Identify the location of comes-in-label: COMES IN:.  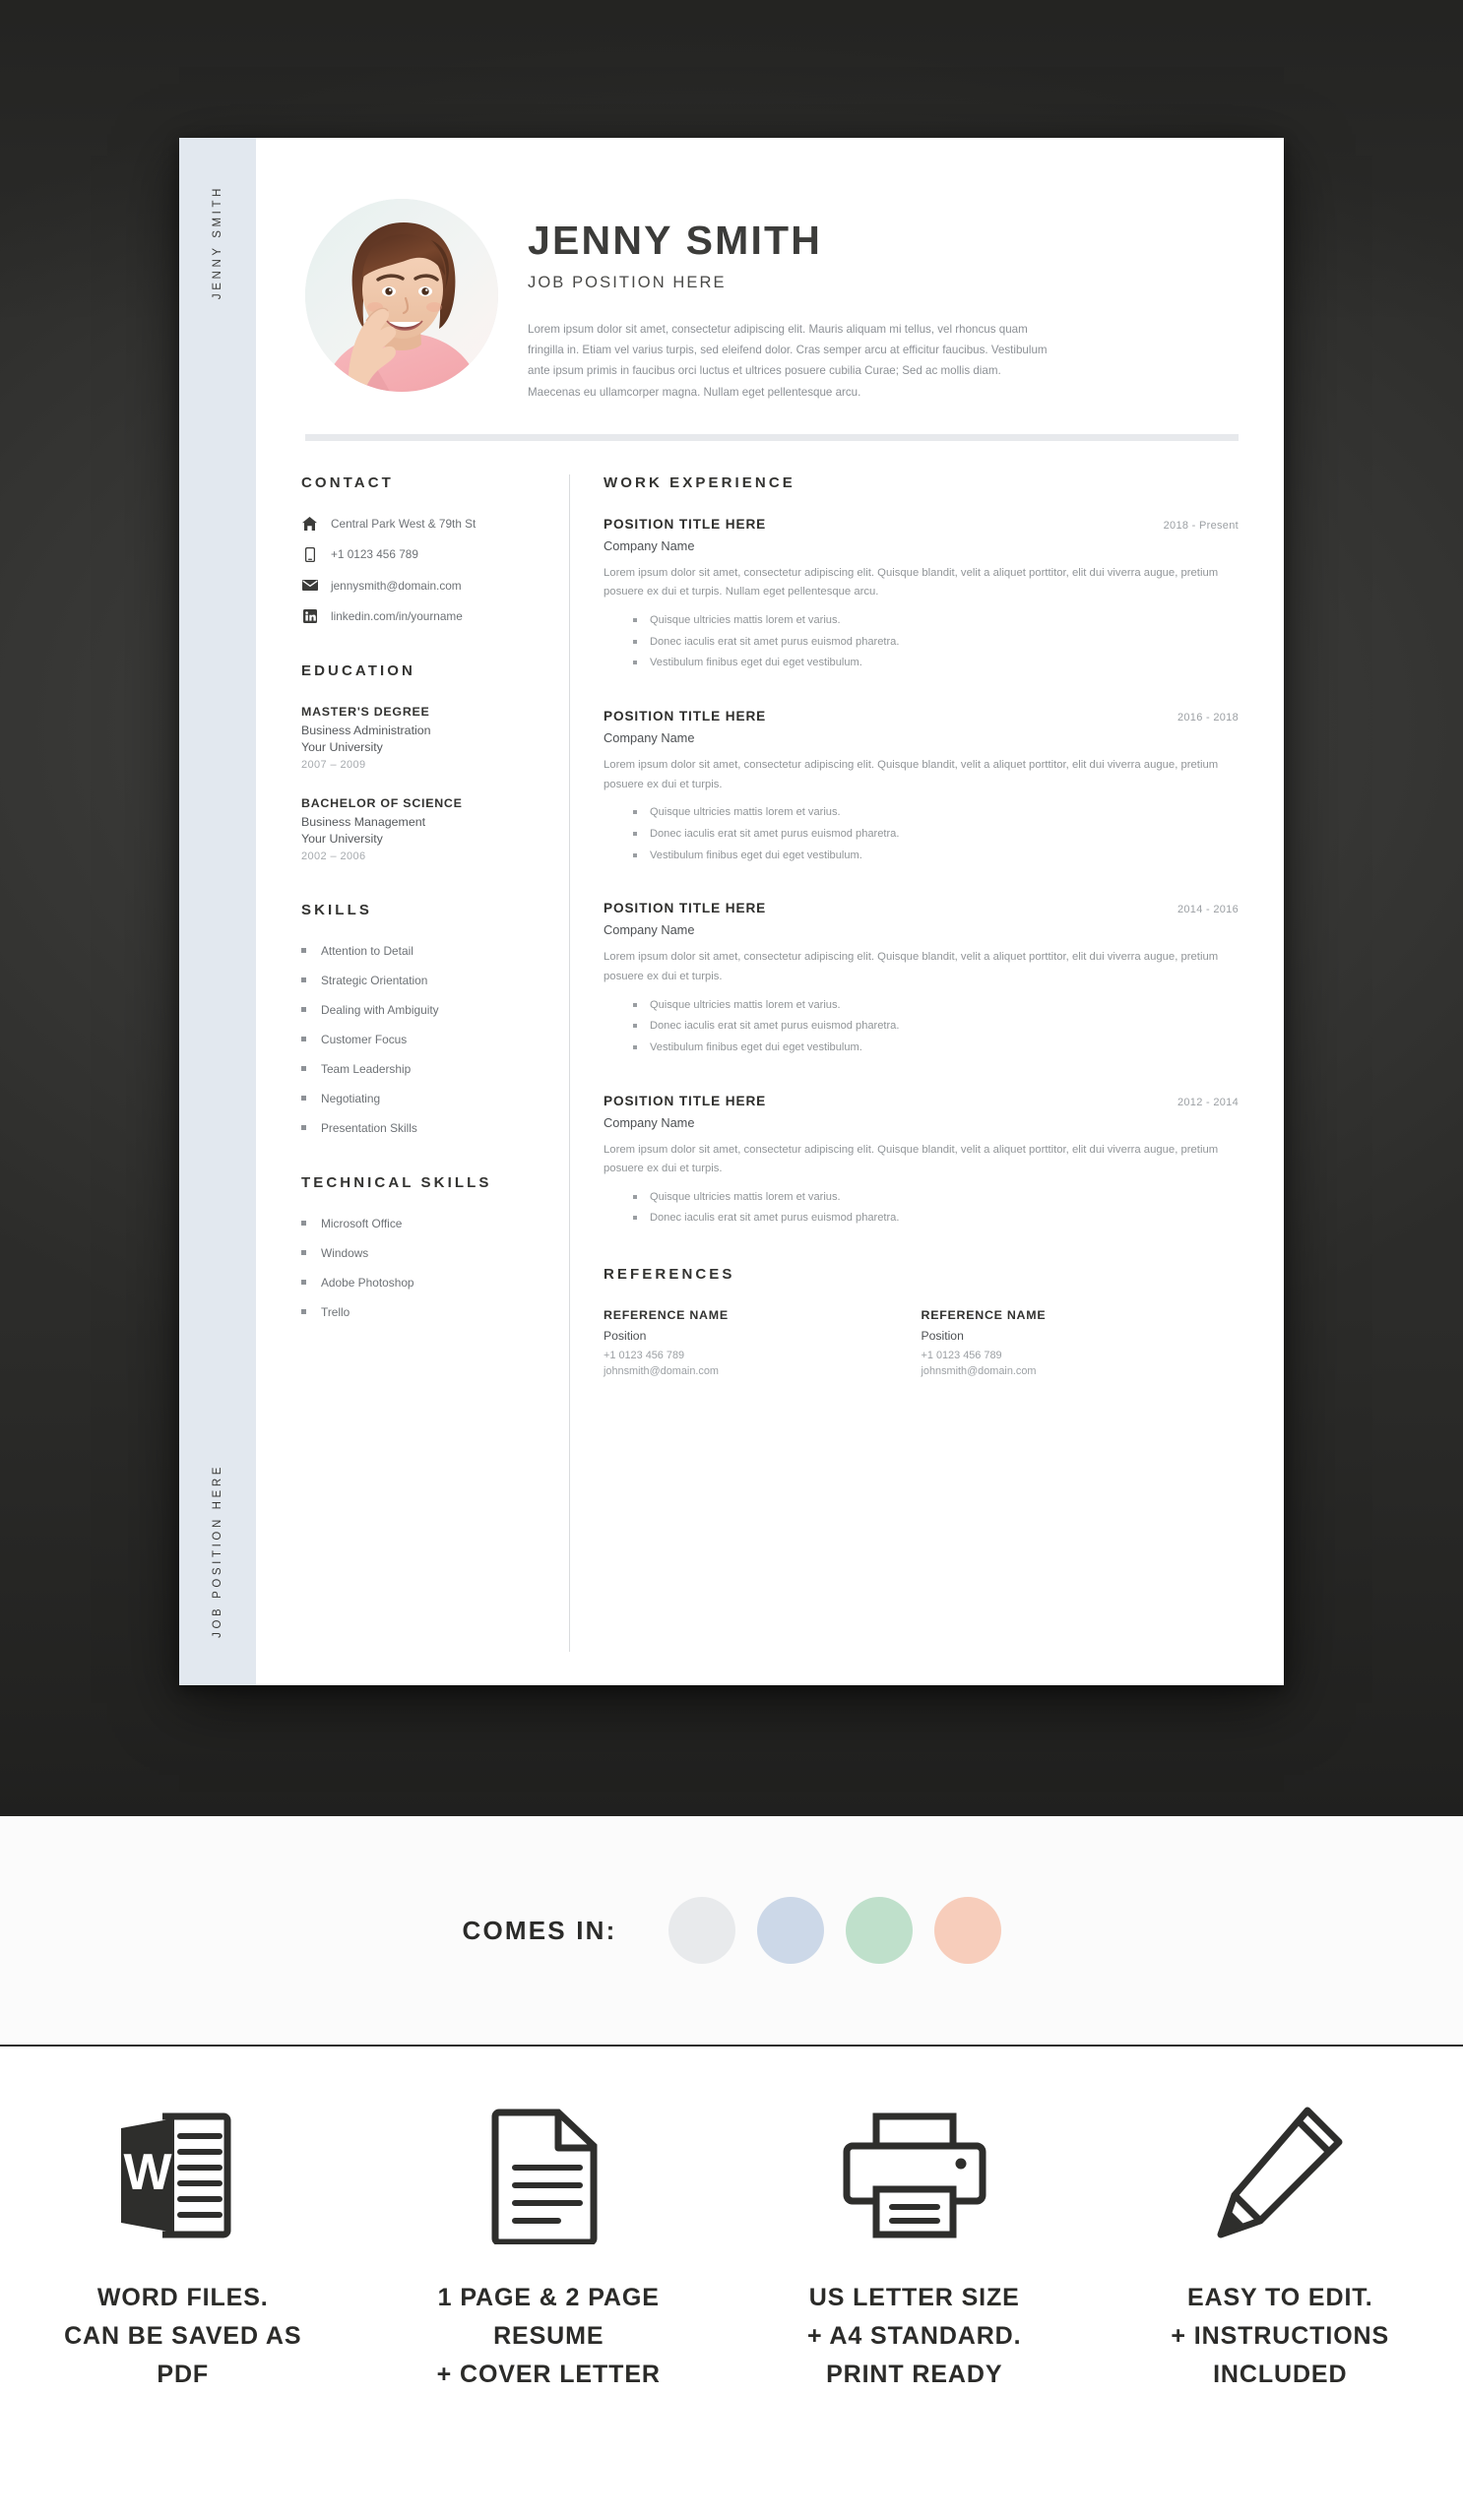
(539, 1930).